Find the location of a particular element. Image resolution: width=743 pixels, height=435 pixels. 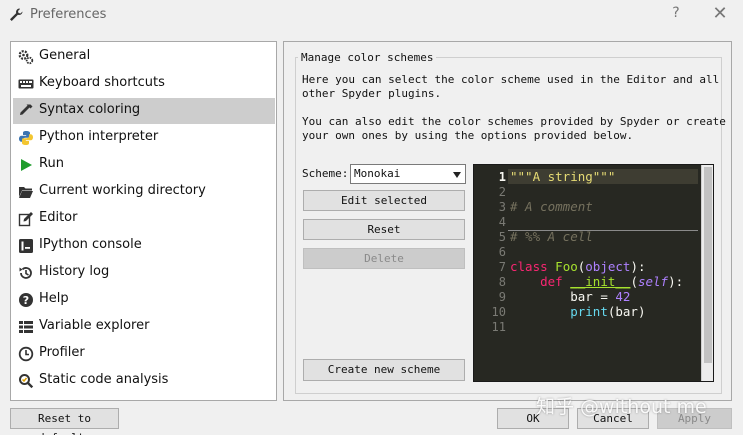

line-number: 6 is located at coordinates (502, 252).